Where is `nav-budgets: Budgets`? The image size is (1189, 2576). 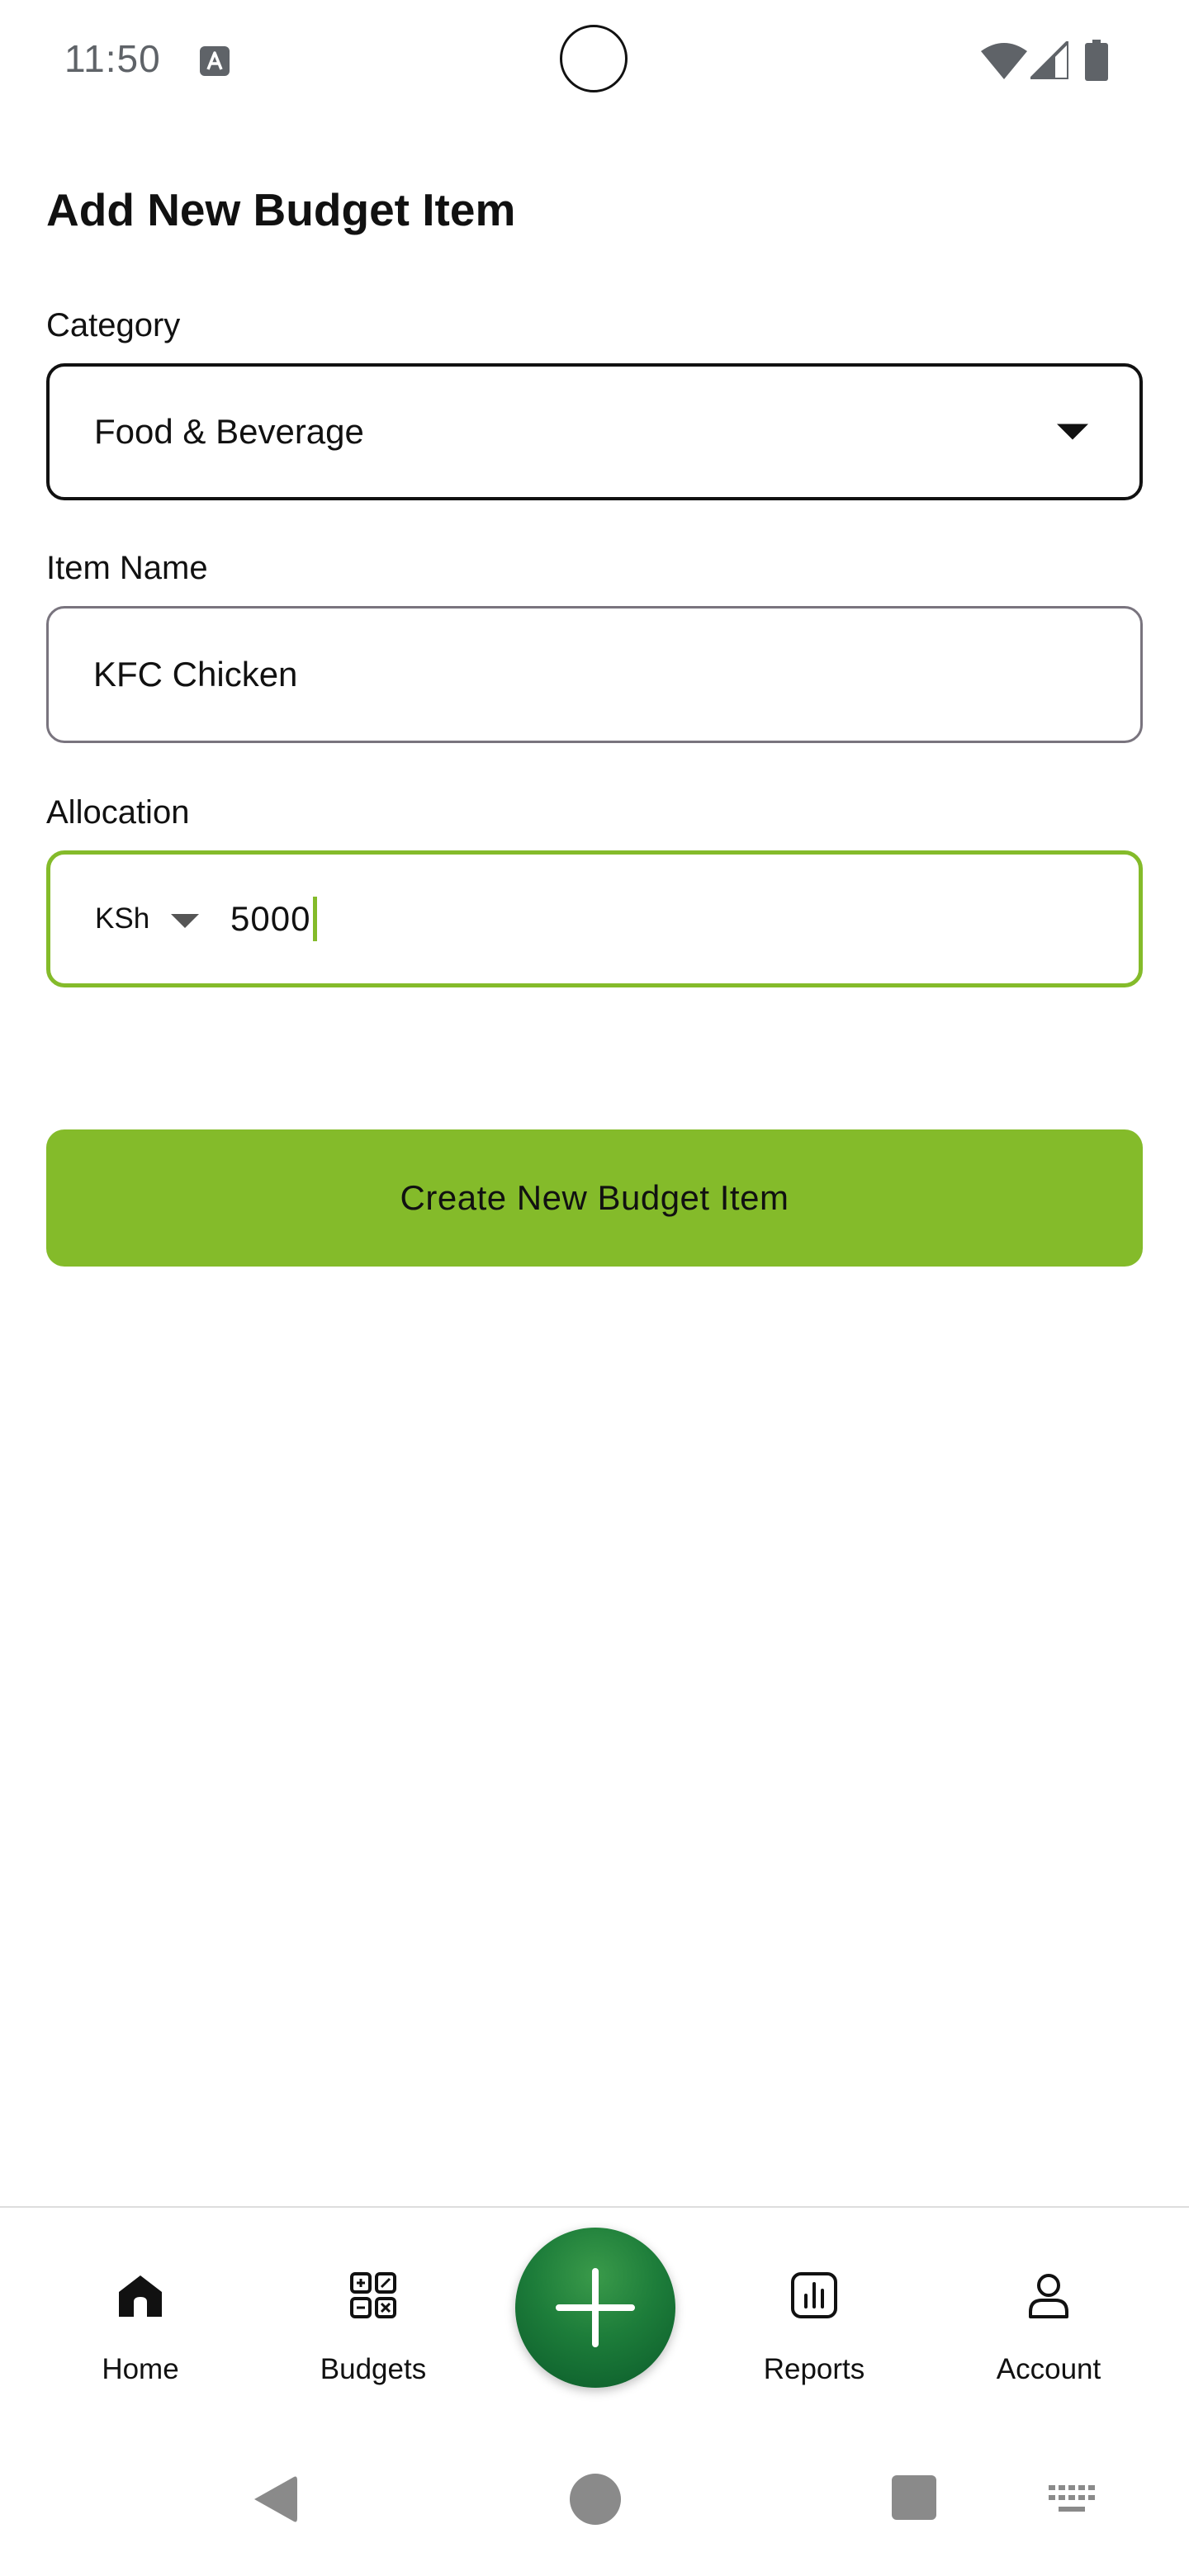 nav-budgets: Budgets is located at coordinates (373, 2307).